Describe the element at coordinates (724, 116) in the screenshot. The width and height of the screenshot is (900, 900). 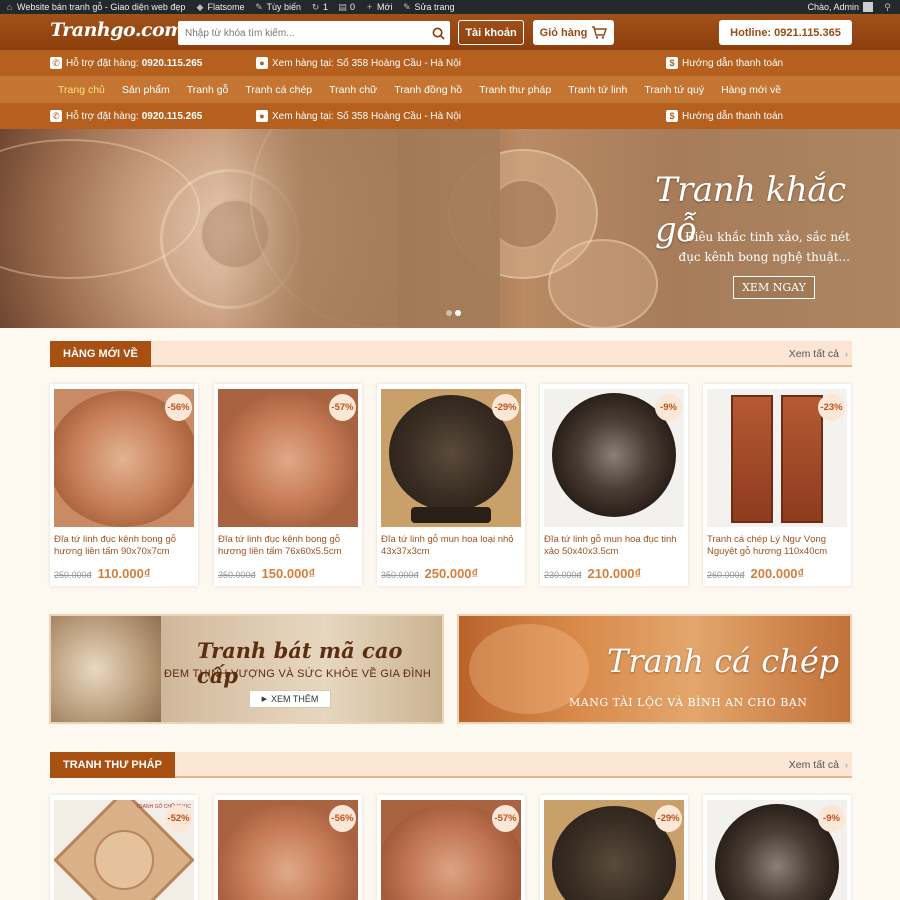
I see `payment-guide-2: $ Hướng dẫn thanh toán` at that location.